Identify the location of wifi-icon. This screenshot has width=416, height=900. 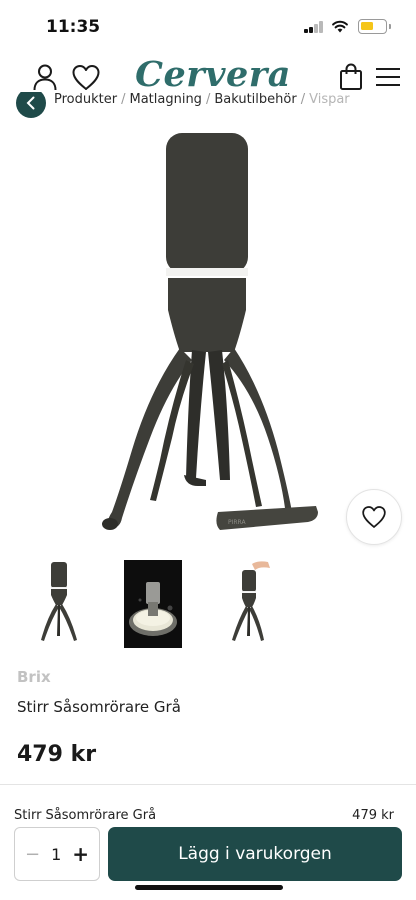
(340, 26).